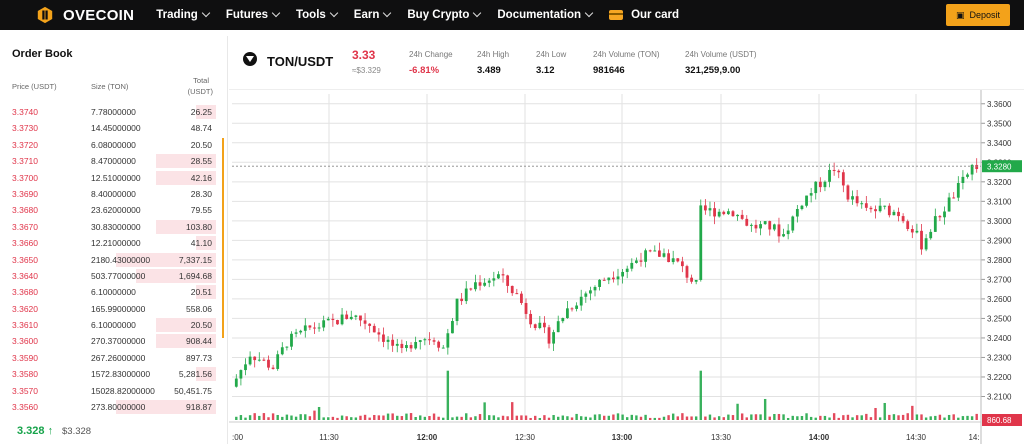  I want to click on stat-label: 24h Volume (TON), so click(626, 54).